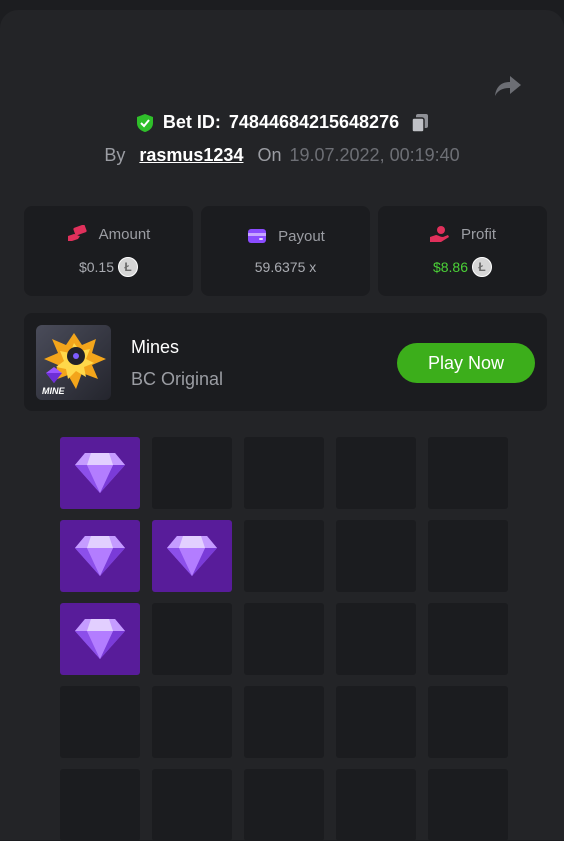 The image size is (564, 841). Describe the element at coordinates (96, 267) in the screenshot. I see `stat-amount-value: $0.15` at that location.